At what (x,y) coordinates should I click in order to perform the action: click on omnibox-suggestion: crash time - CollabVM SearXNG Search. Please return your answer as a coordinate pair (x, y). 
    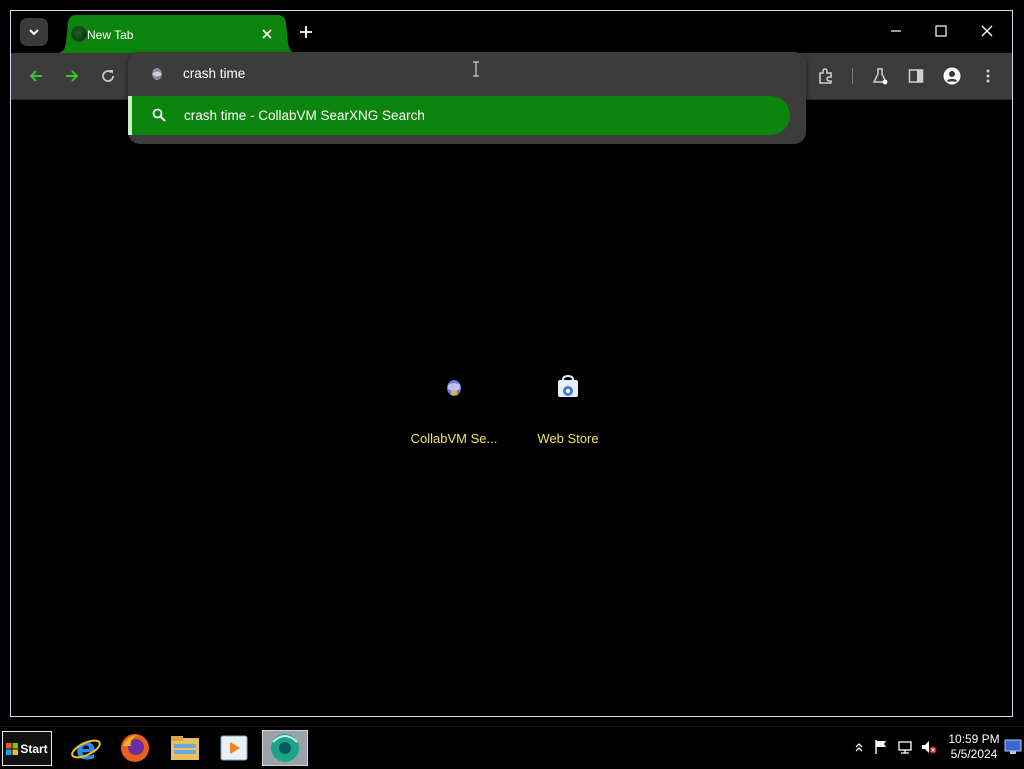
    Looking at the image, I should click on (459, 115).